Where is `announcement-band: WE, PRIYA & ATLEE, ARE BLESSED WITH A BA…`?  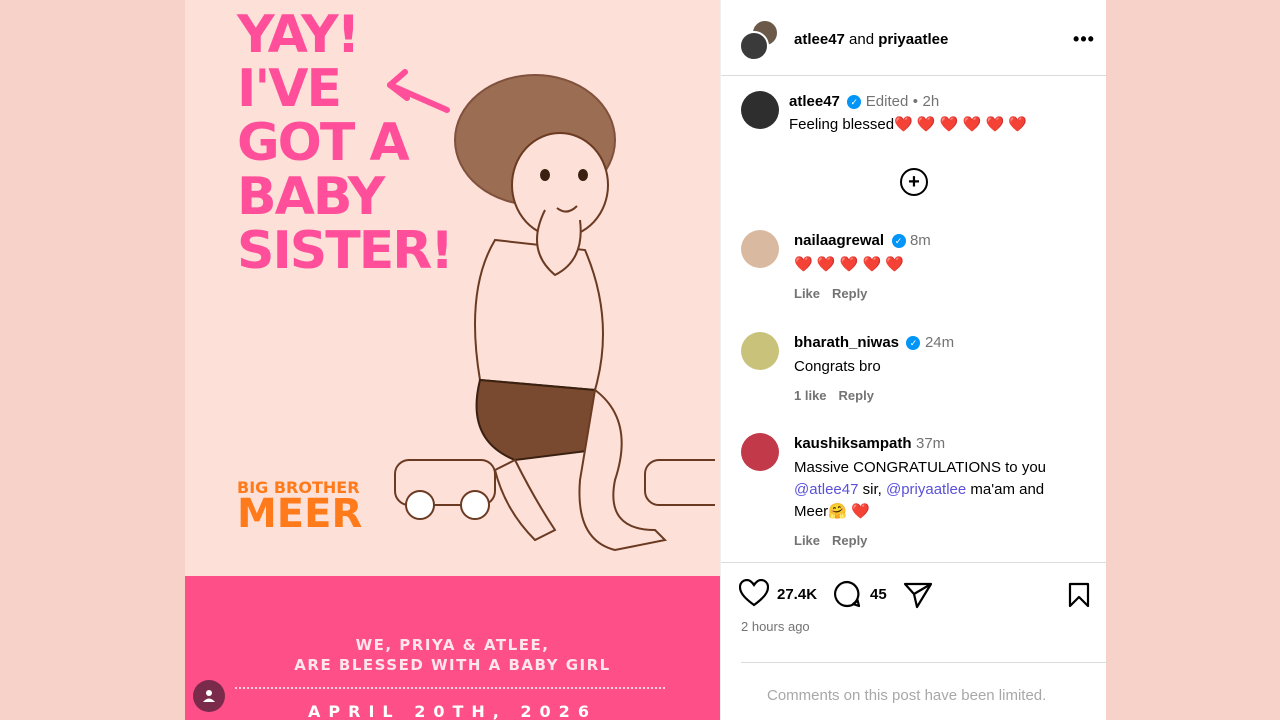 announcement-band: WE, PRIYA & ATLEE, ARE BLESSED WITH A BA… is located at coordinates (452, 648).